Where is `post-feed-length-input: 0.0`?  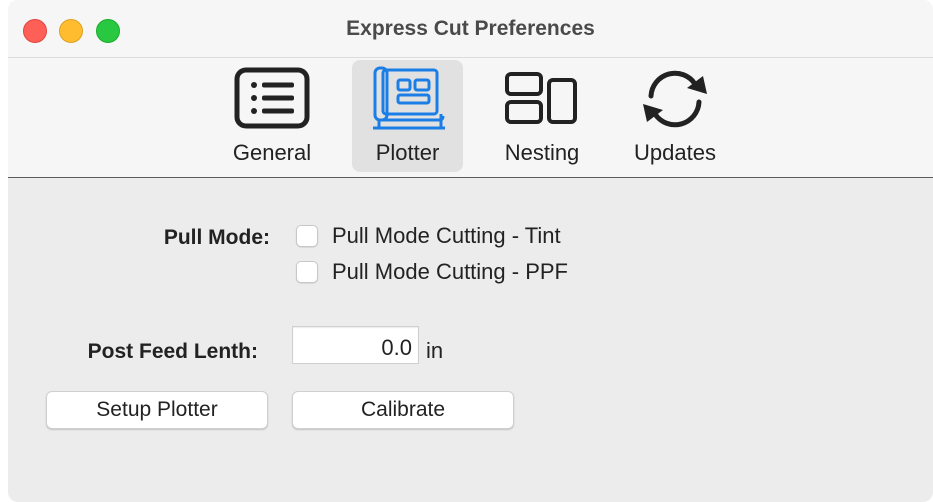 post-feed-length-input: 0.0 is located at coordinates (355, 345).